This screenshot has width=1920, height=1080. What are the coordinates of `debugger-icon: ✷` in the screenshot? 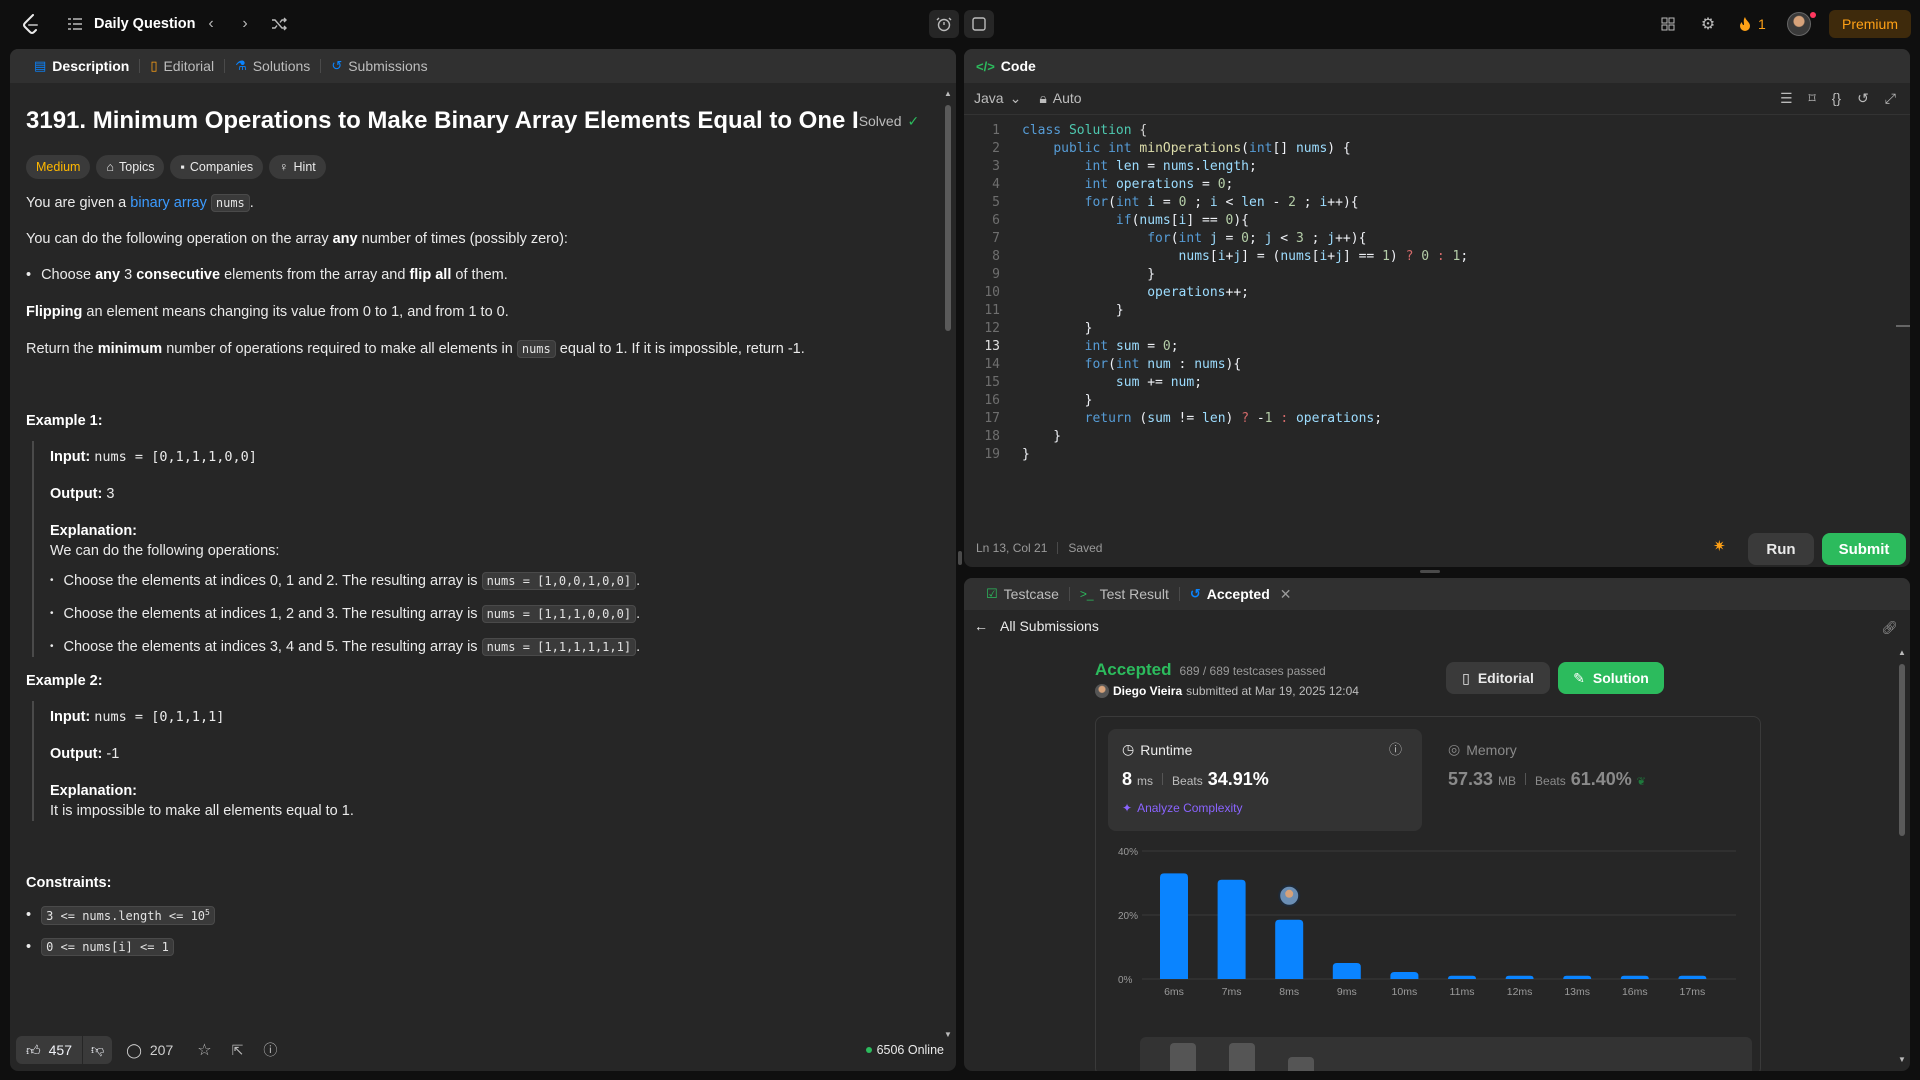 It's located at (1719, 546).